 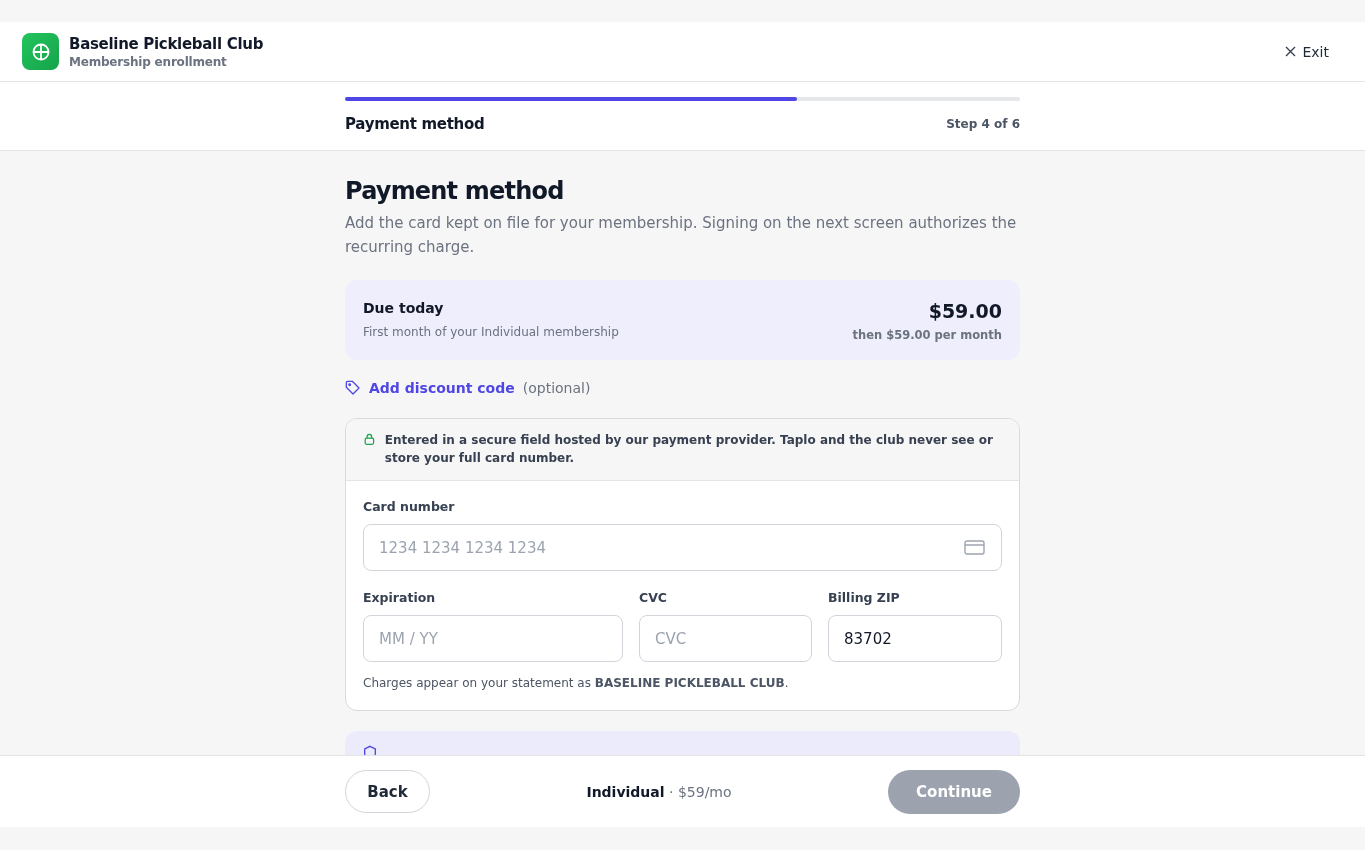 What do you see at coordinates (974, 547) in the screenshot?
I see `credit-card-icon` at bounding box center [974, 547].